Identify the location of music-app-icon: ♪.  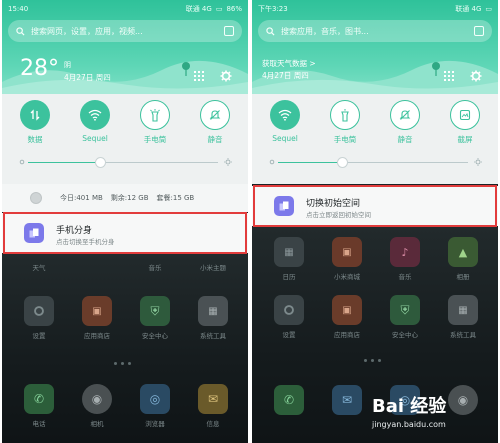
(405, 252).